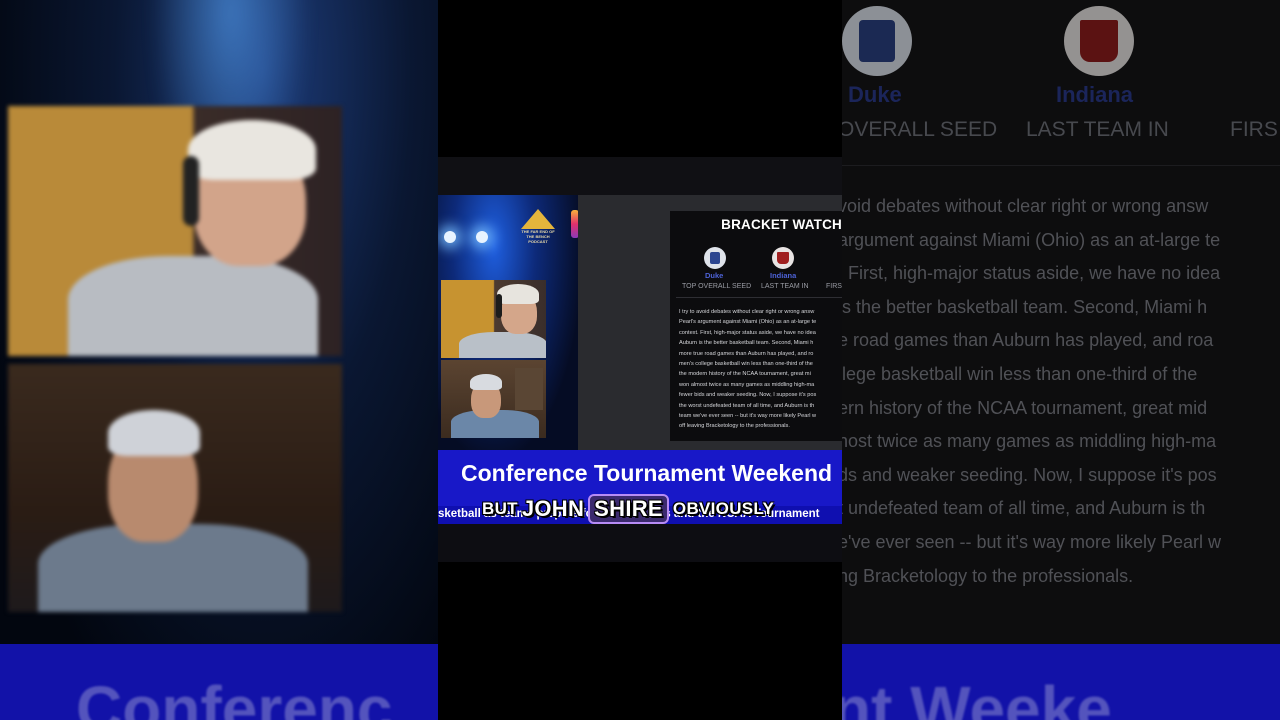 The width and height of the screenshot is (1280, 720). I want to click on caption-word-highlighted: SHIRE, so click(628, 509).